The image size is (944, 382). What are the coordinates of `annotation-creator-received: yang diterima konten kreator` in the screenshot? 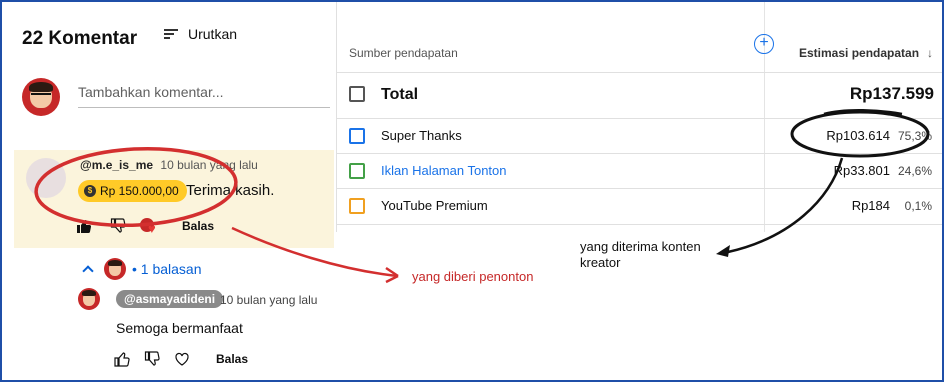 It's located at (640, 254).